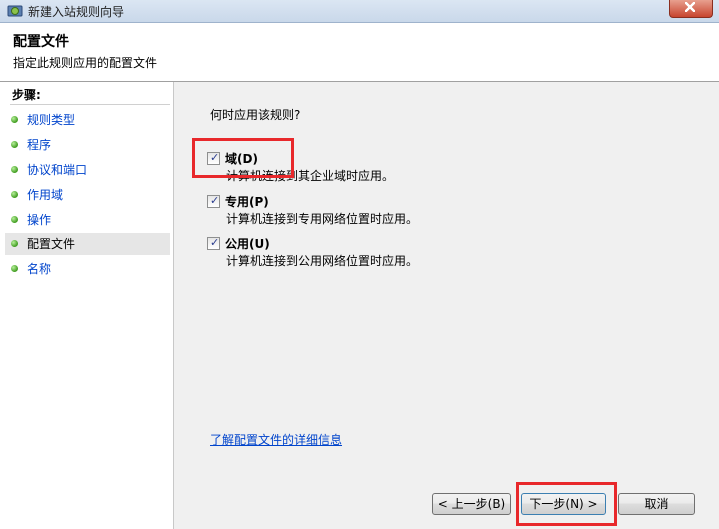 This screenshot has width=719, height=529. Describe the element at coordinates (566, 504) in the screenshot. I see `highlight-box-next` at that location.